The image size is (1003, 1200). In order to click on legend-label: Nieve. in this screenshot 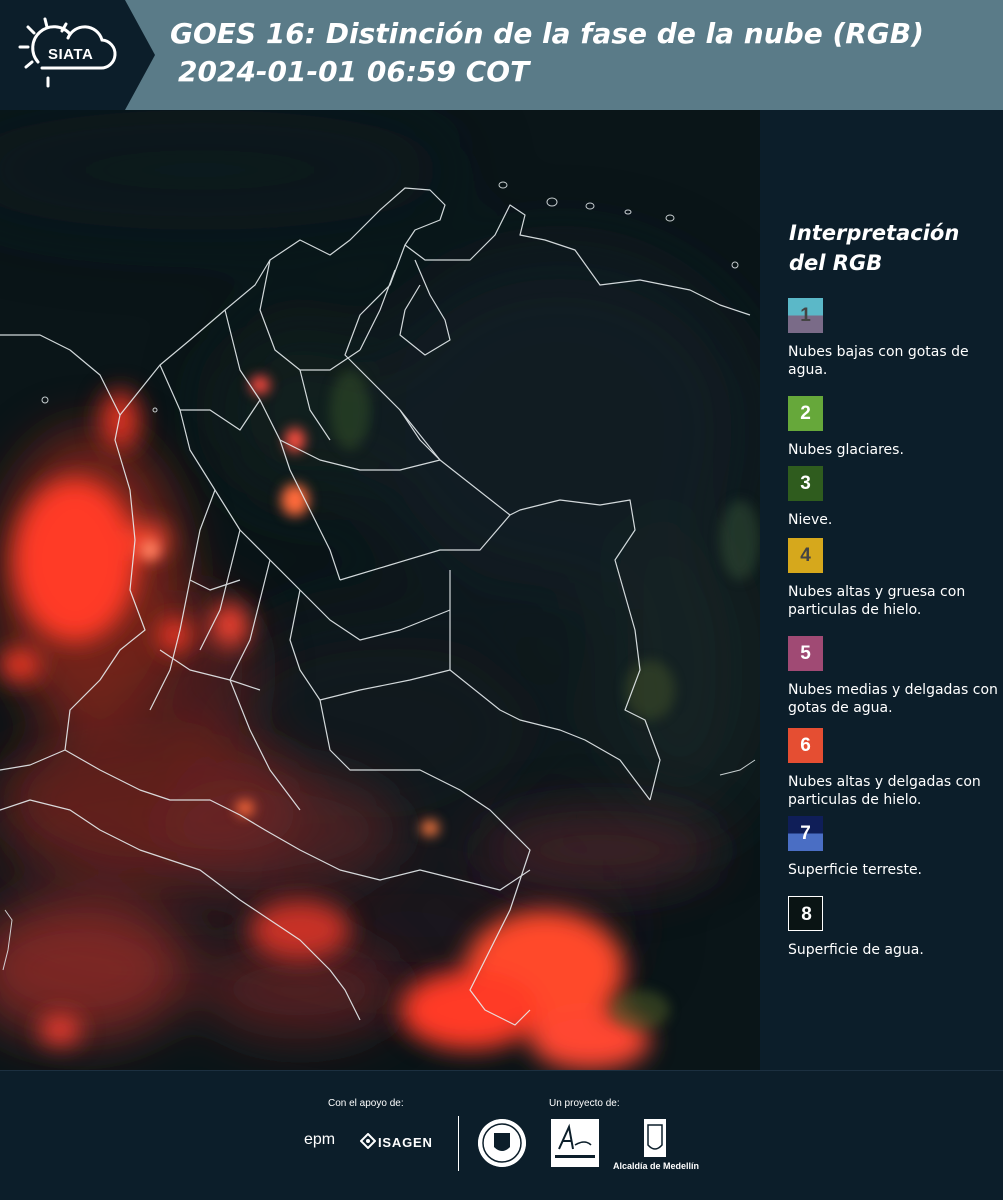, I will do `click(810, 520)`.